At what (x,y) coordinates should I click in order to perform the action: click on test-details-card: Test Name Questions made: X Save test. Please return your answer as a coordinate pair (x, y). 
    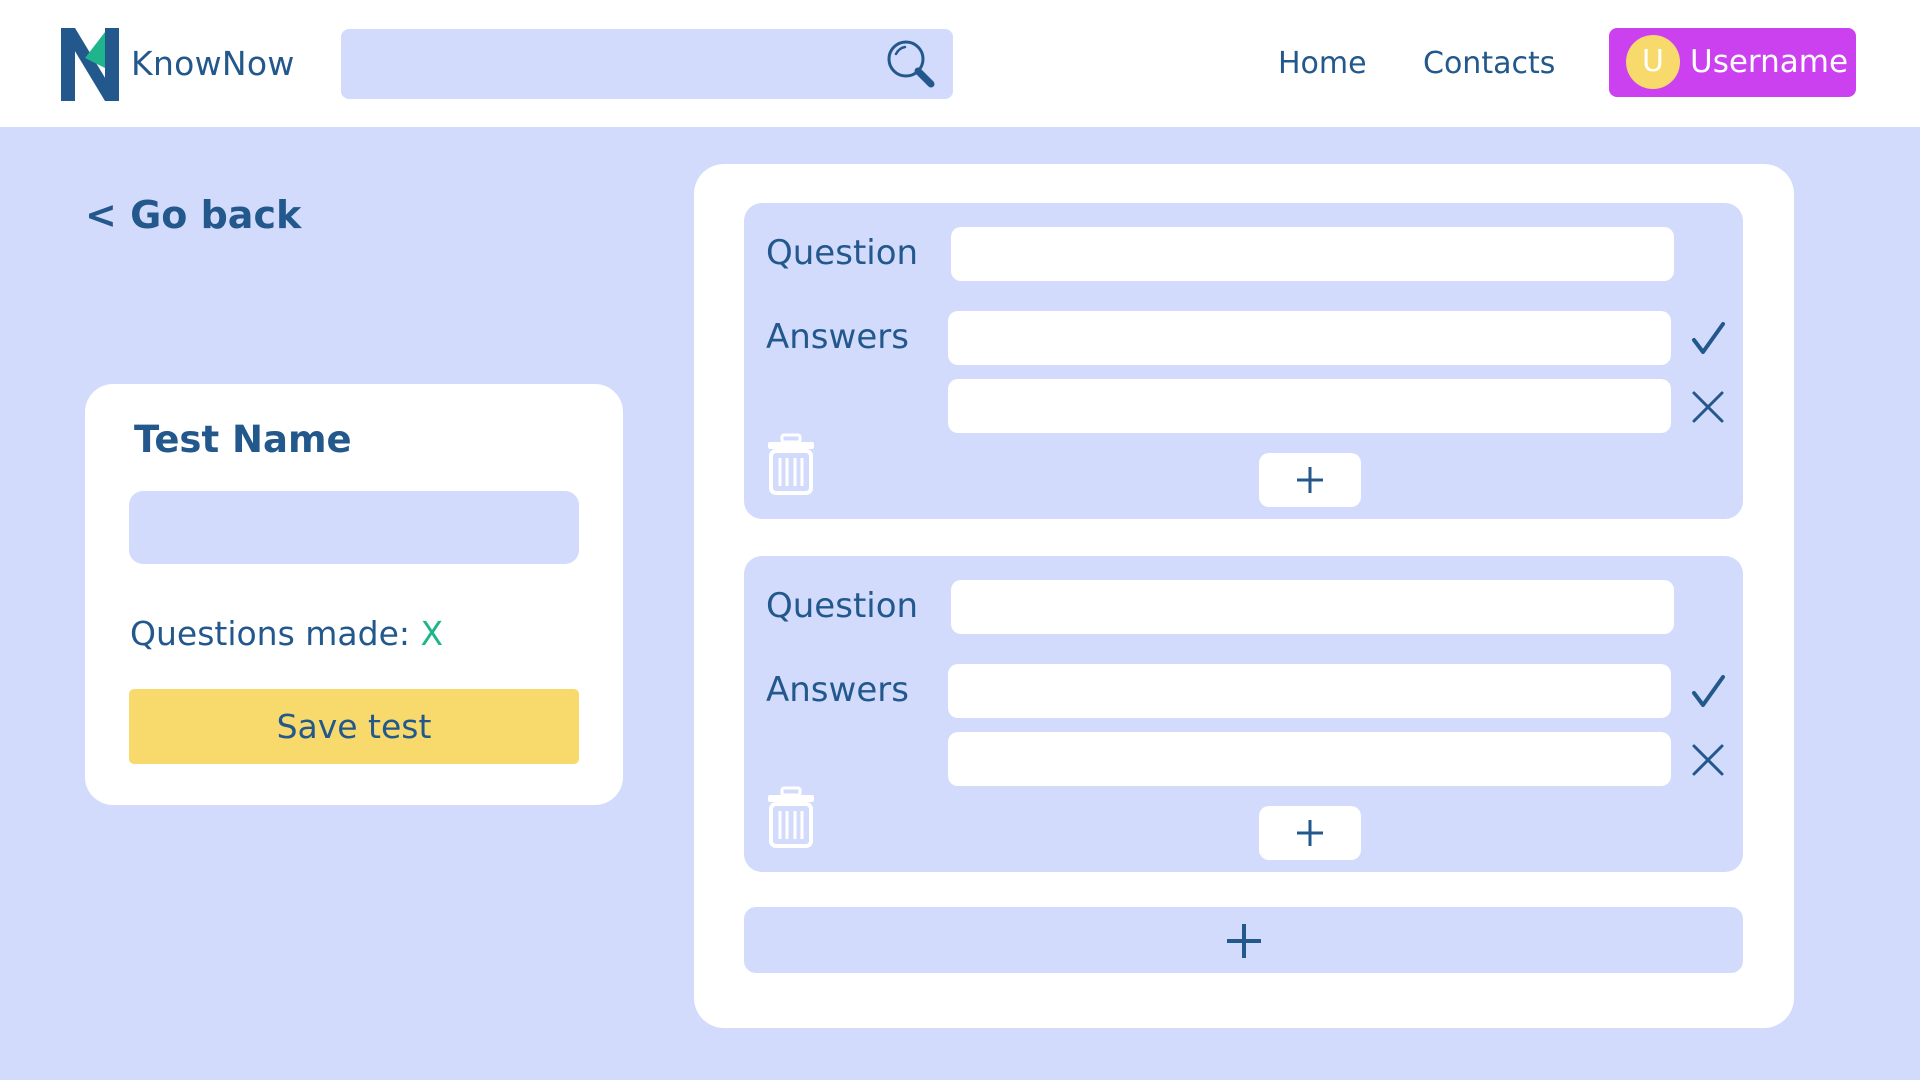
    Looking at the image, I should click on (354, 594).